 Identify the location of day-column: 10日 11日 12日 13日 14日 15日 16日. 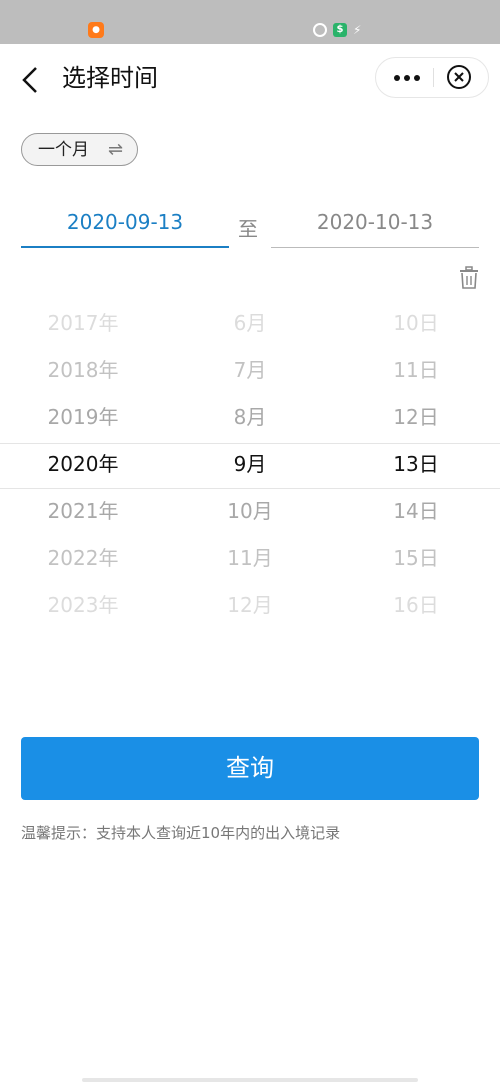
(416, 464).